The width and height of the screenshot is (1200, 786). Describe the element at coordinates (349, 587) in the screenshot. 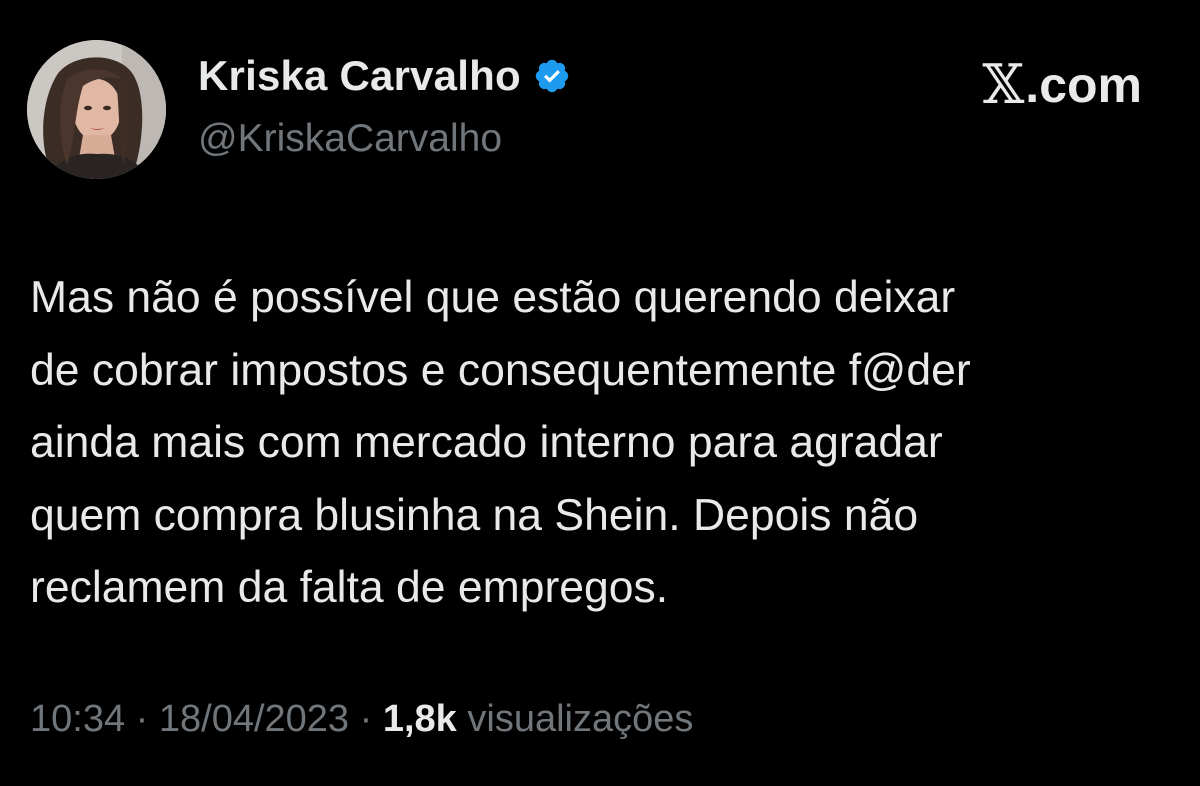

I see `tweet-text-line: reclamem da falta de empregos.` at that location.